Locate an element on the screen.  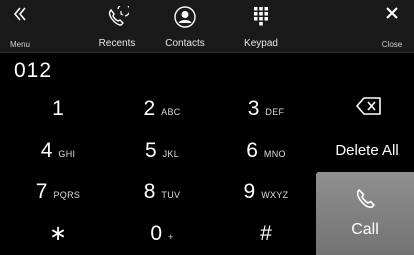
key-letters: WXYZ is located at coordinates (275, 194).